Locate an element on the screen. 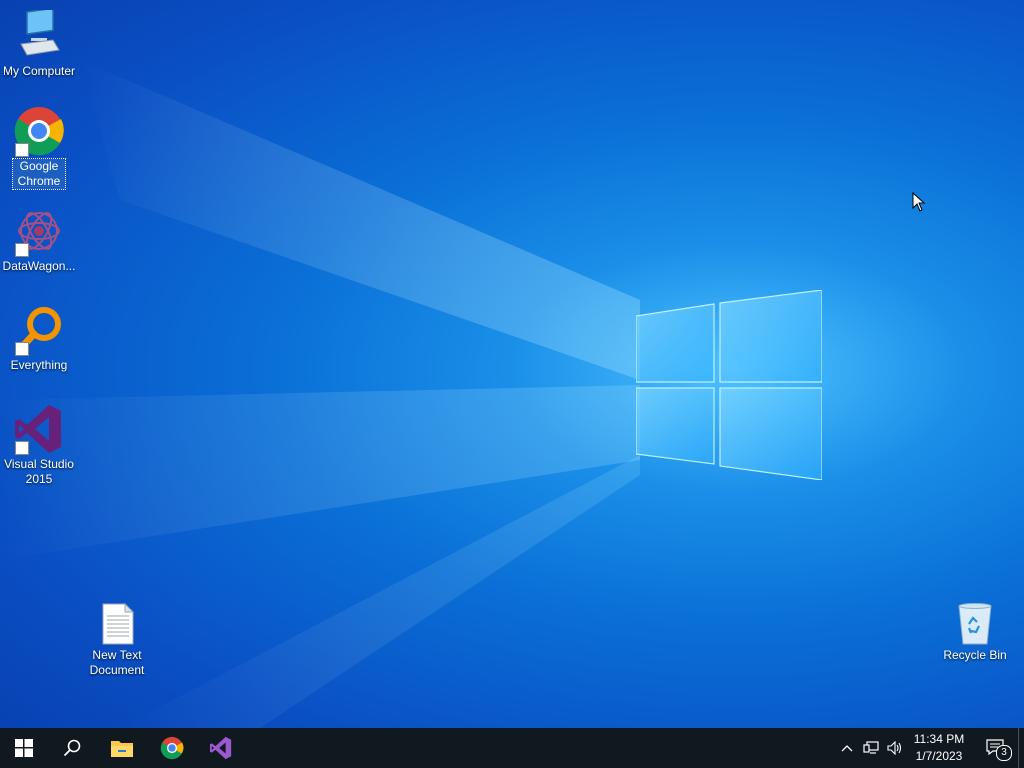 This screenshot has width=1024, height=768. desktop-icon-recycle-bin: Recycle Bin is located at coordinates (975, 632).